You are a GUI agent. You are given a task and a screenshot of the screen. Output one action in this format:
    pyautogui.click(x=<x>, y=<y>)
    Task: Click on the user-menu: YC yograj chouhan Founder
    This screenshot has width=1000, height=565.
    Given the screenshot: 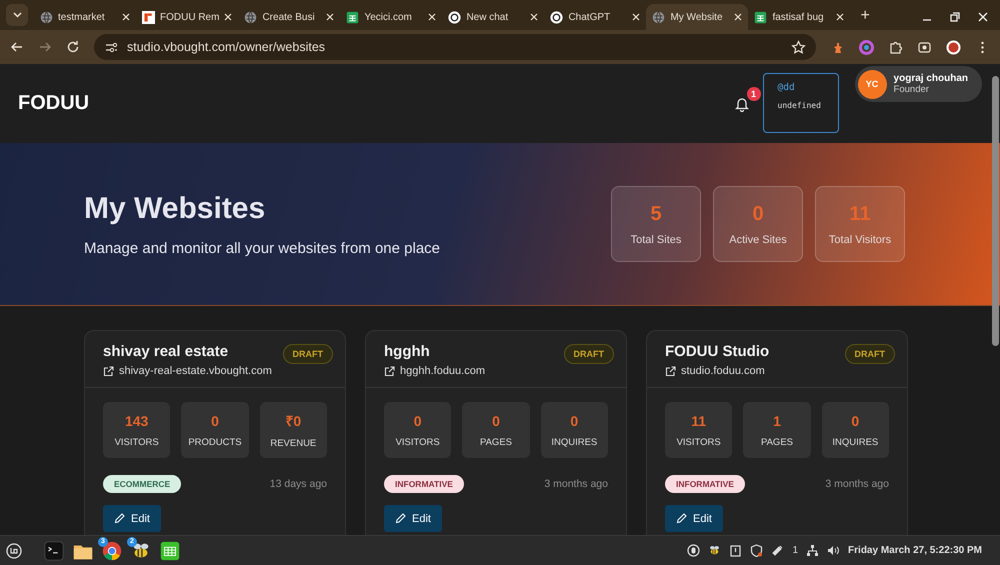 What is the action you would take?
    pyautogui.click(x=918, y=84)
    